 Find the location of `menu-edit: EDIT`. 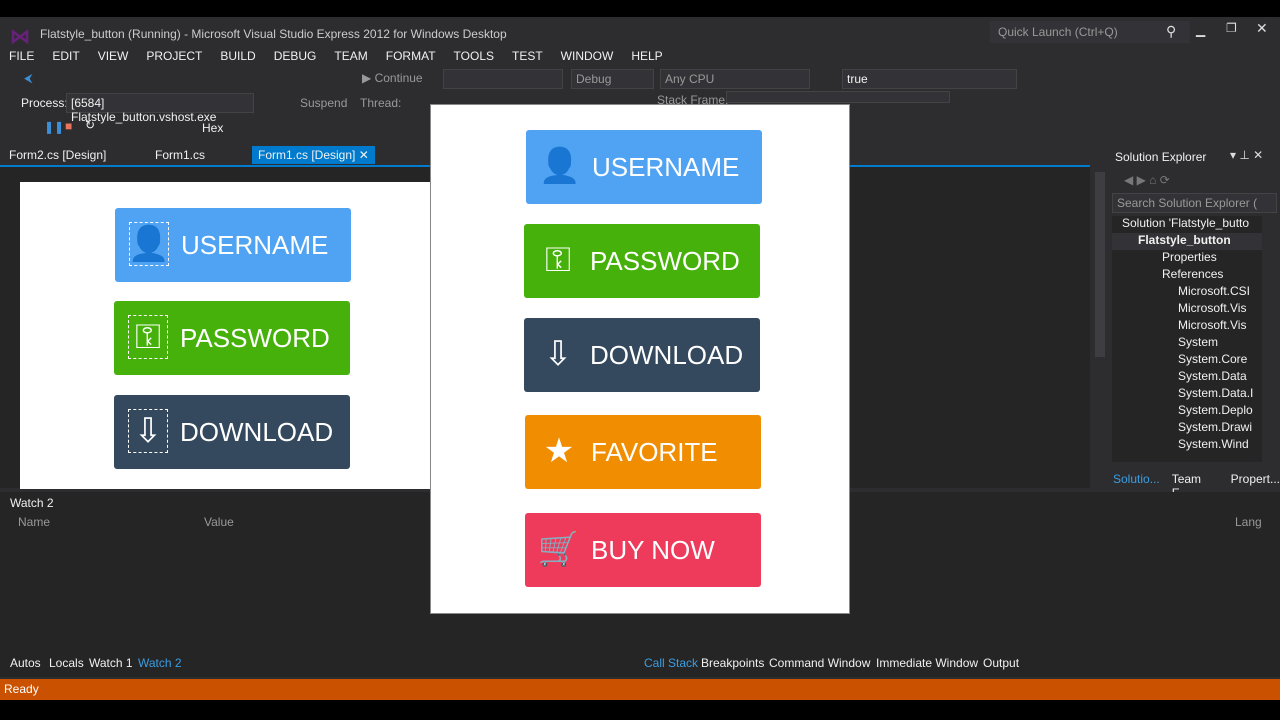

menu-edit: EDIT is located at coordinates (65, 56).